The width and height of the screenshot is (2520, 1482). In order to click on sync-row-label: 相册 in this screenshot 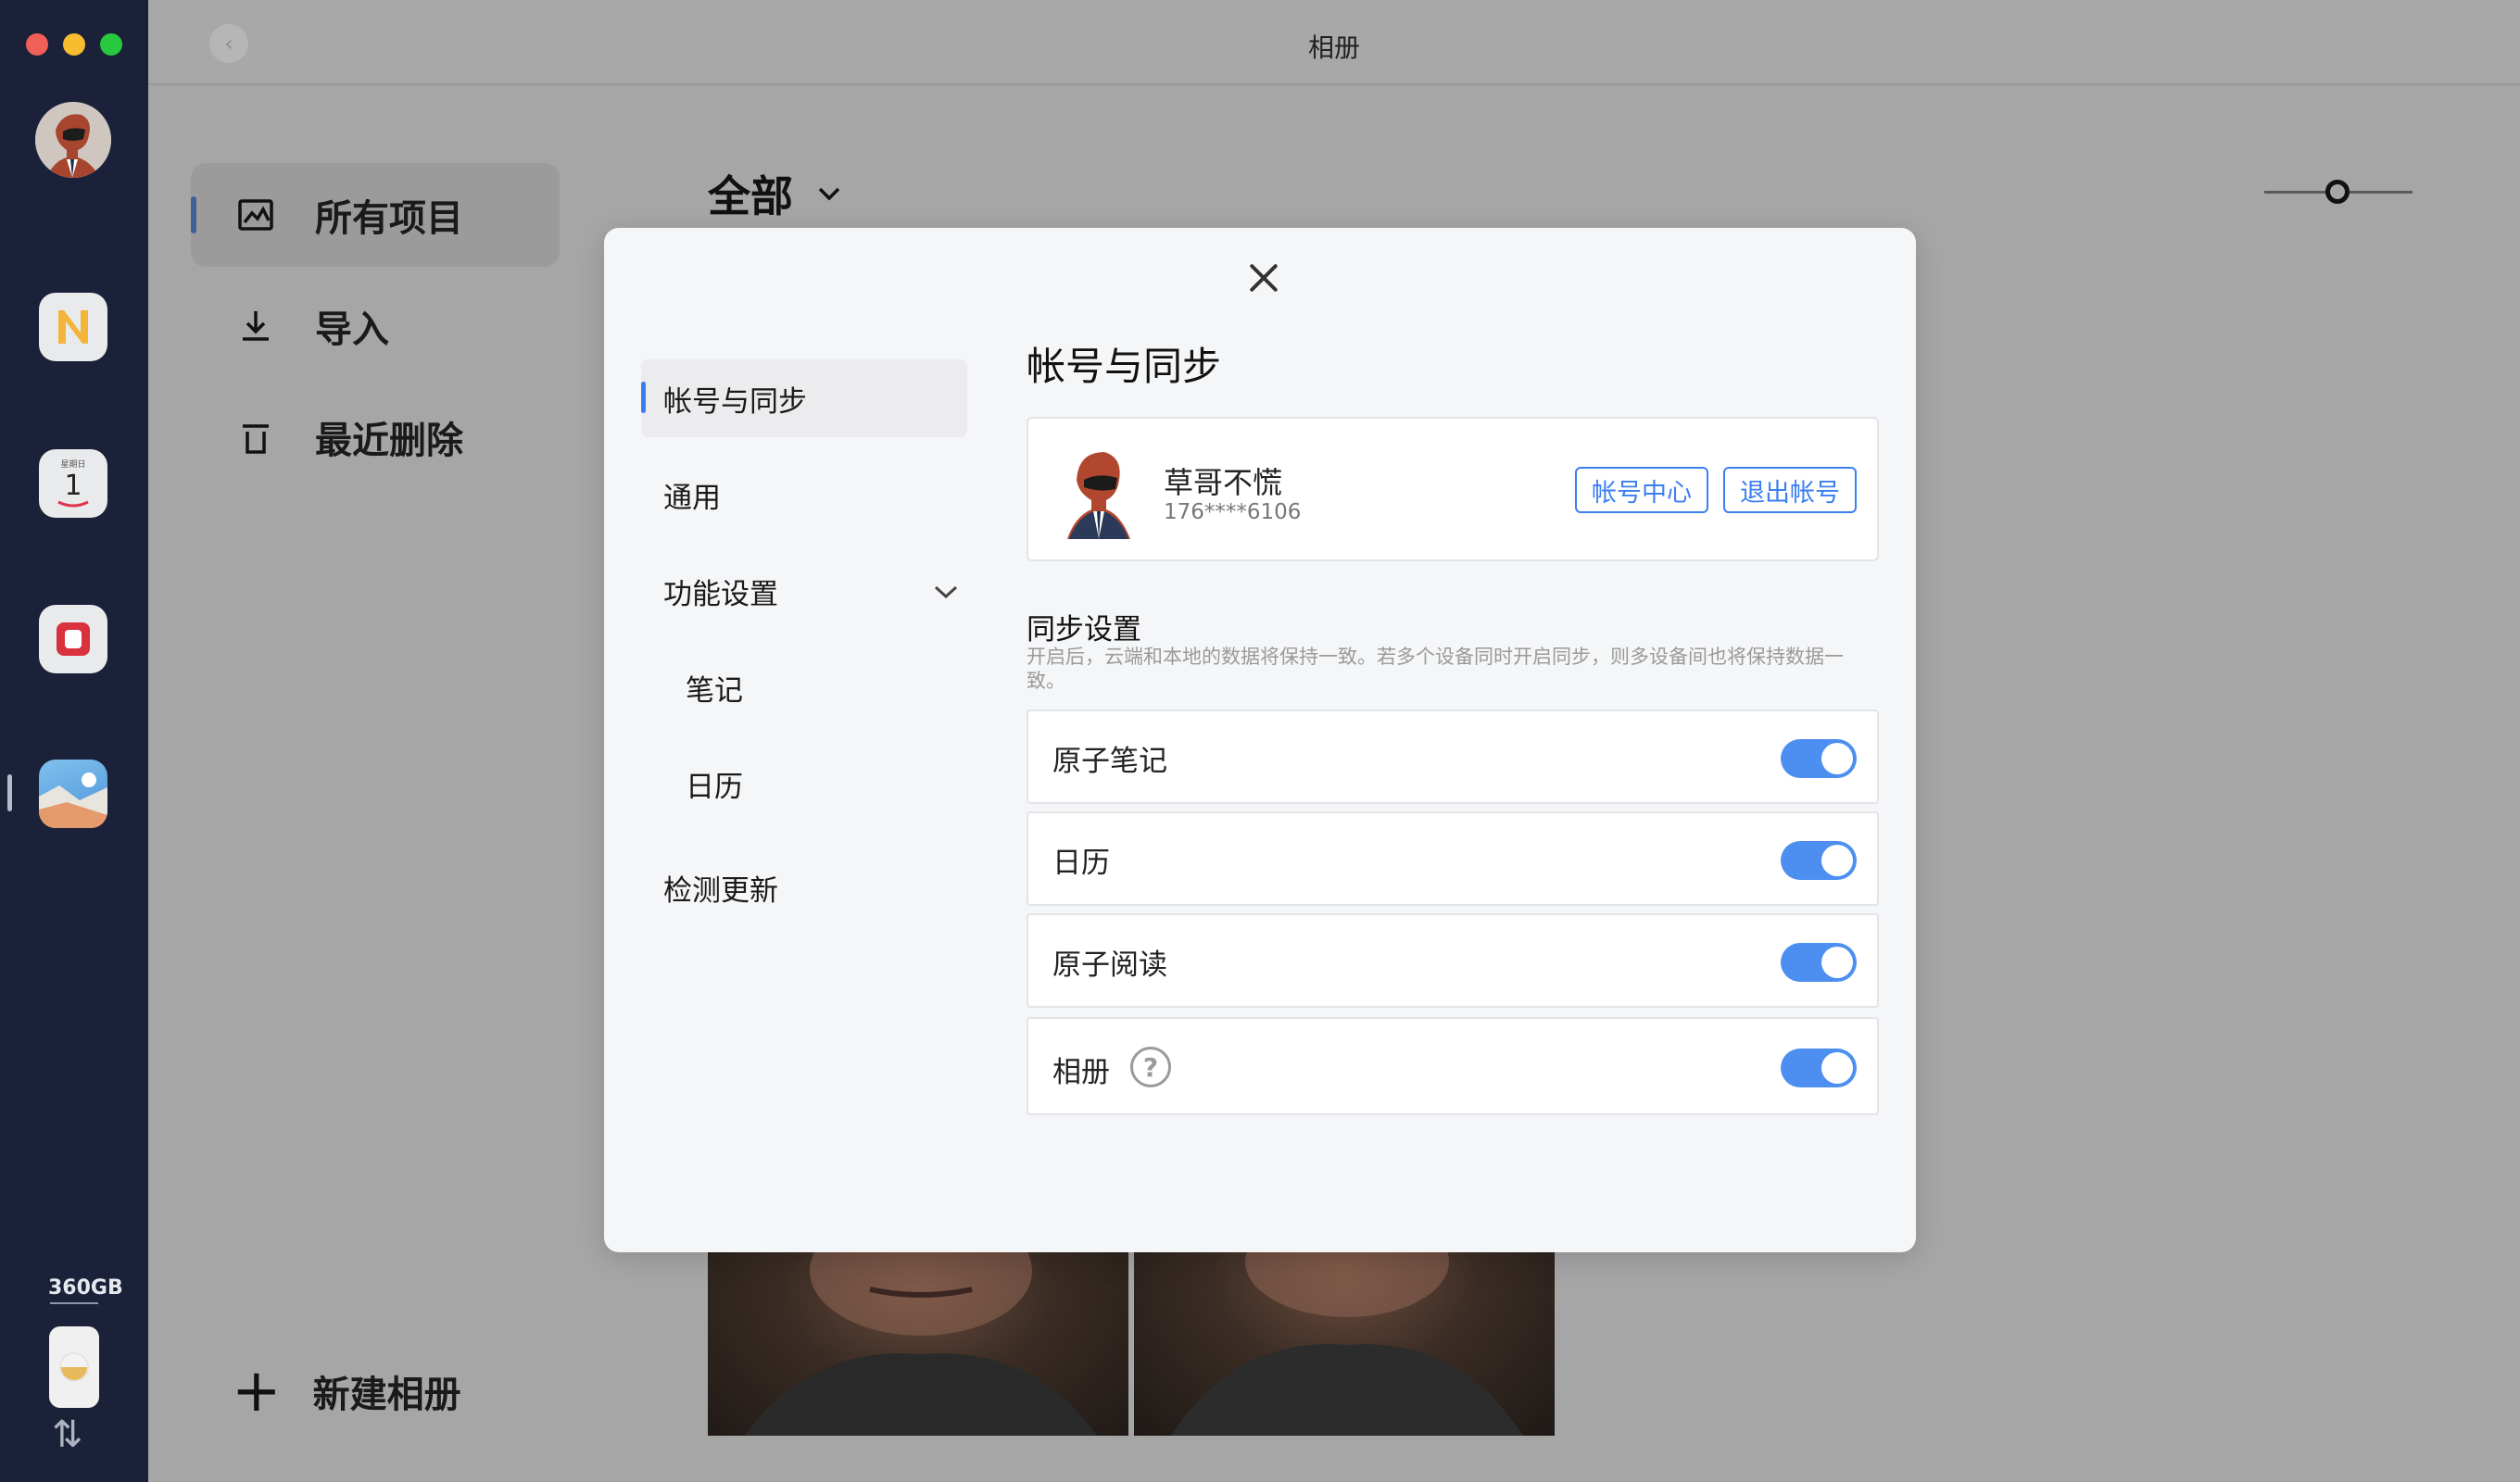, I will do `click(1081, 1072)`.